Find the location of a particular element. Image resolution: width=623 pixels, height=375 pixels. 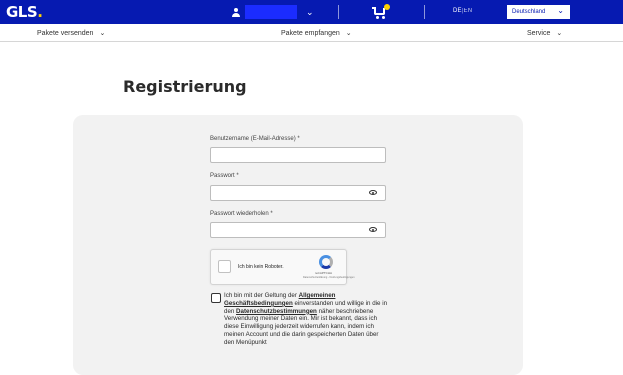

nav-label: Pakete empfangen is located at coordinates (310, 33).